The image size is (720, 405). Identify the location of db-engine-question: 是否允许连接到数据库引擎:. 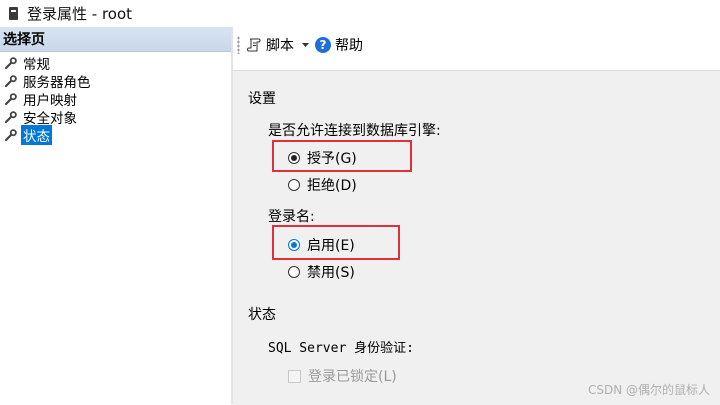
(354, 131).